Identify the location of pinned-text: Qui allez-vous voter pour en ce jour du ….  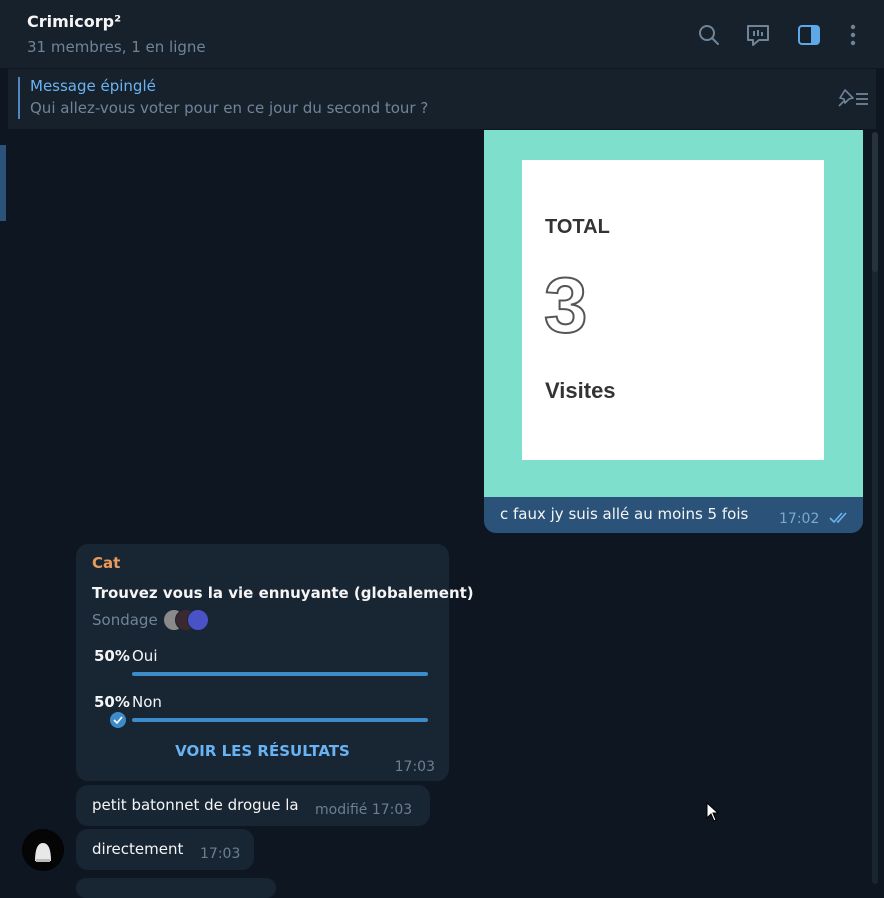
(229, 108).